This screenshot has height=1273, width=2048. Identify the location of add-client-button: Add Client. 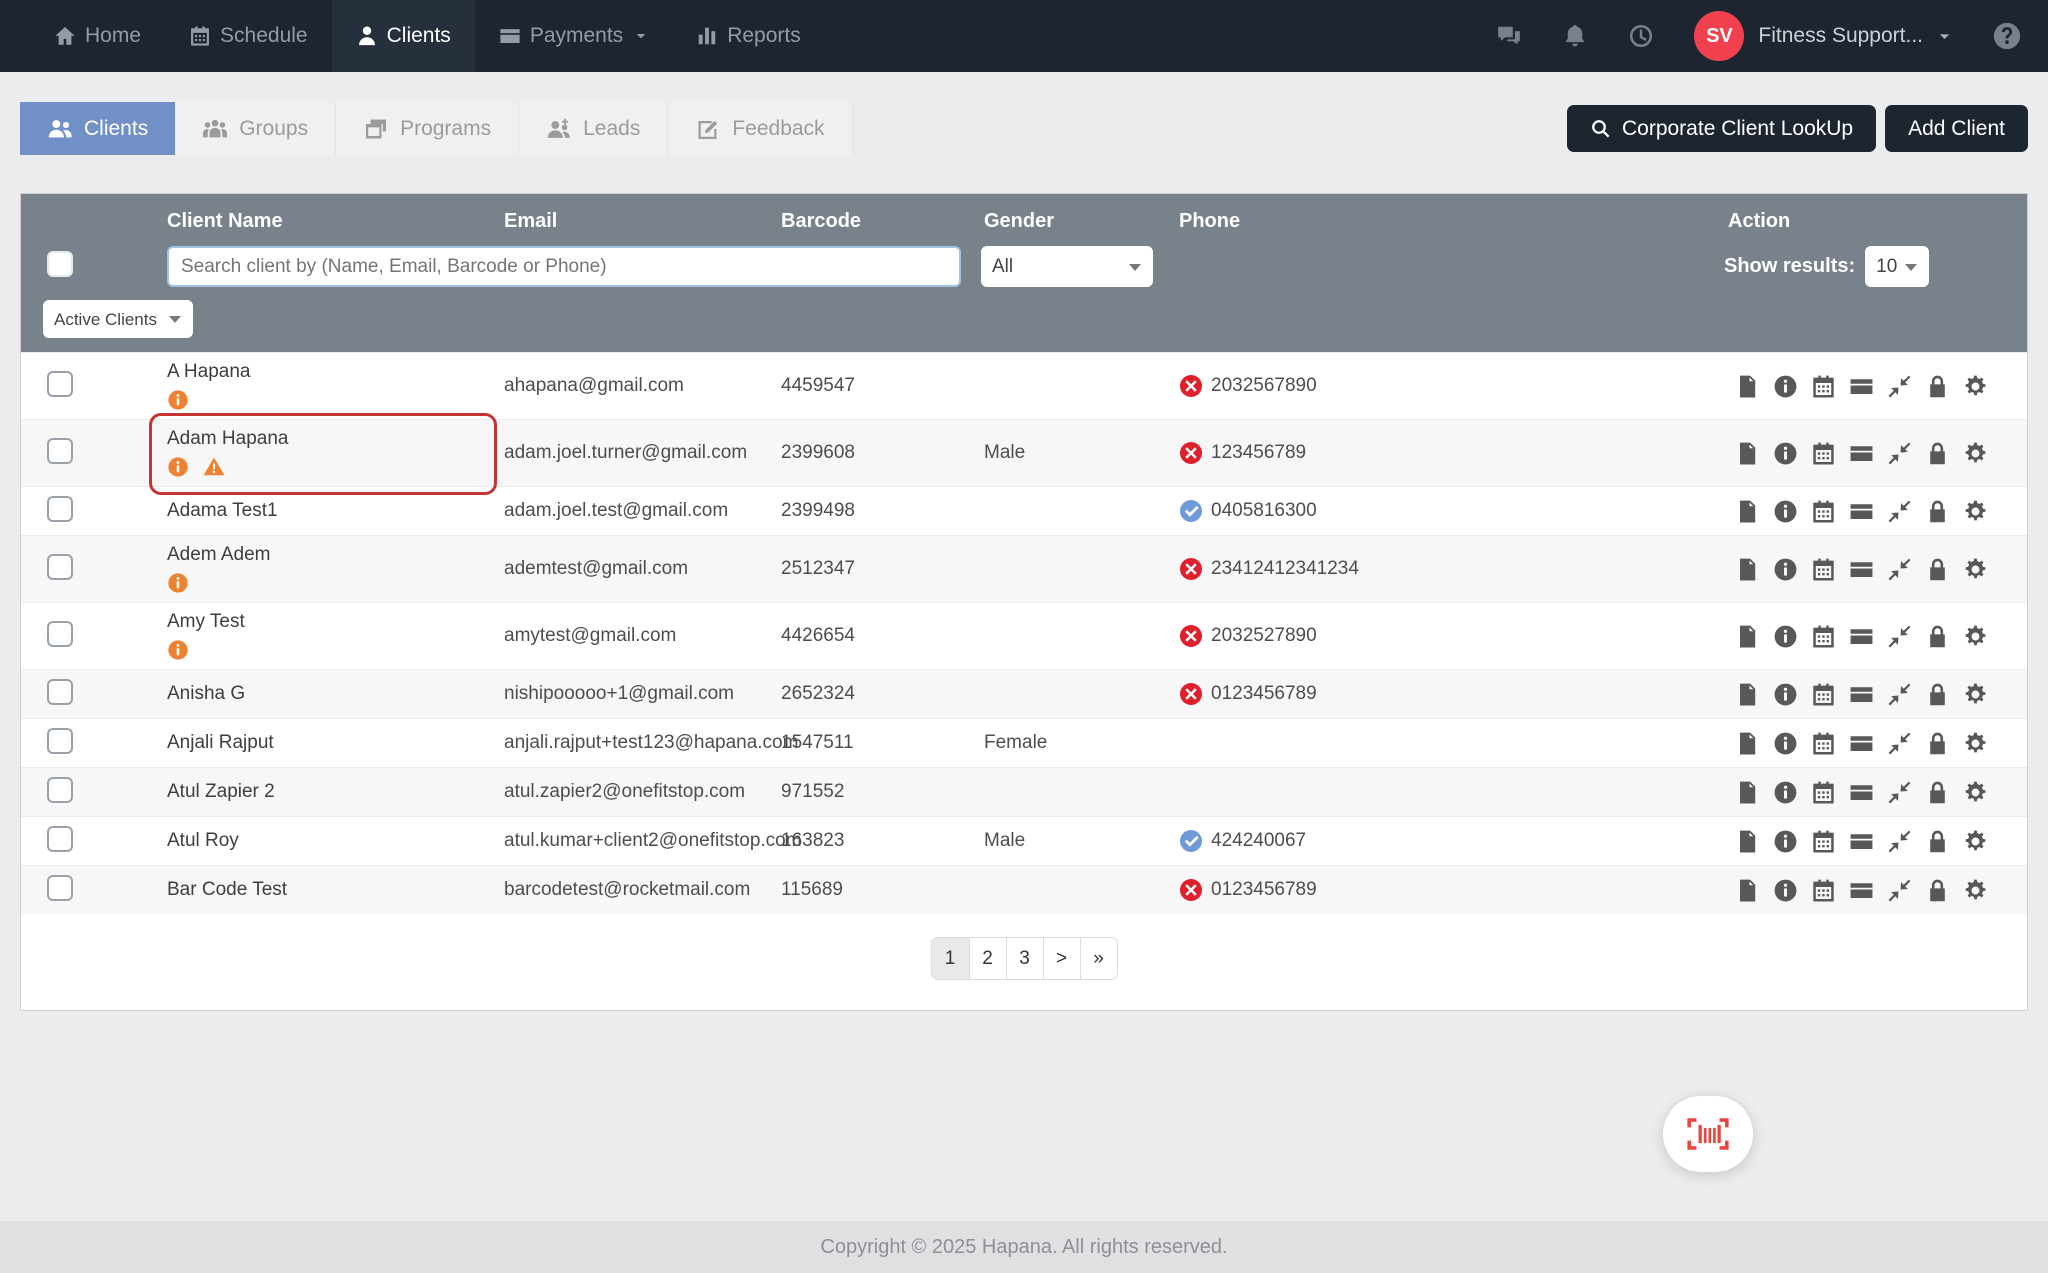
(1956, 128).